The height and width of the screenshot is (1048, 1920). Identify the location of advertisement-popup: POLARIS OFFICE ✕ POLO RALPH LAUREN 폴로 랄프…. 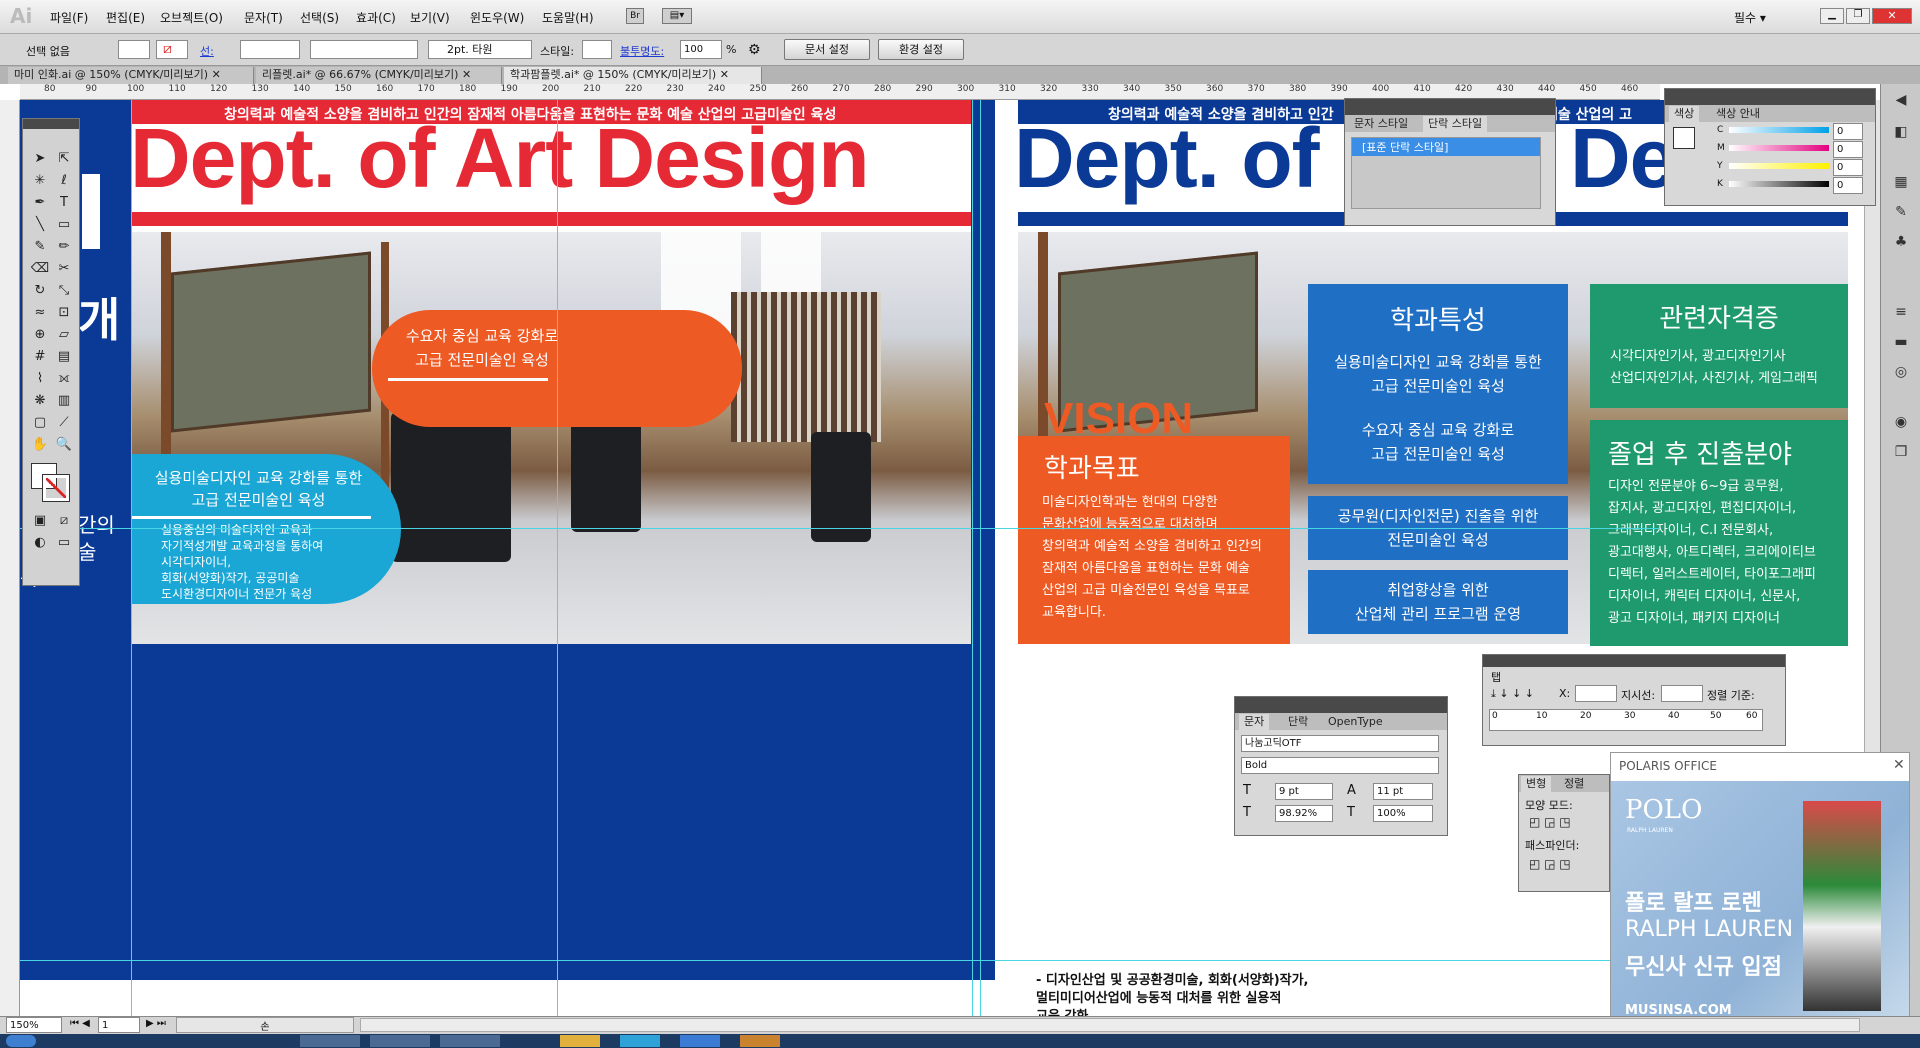
(1760, 891).